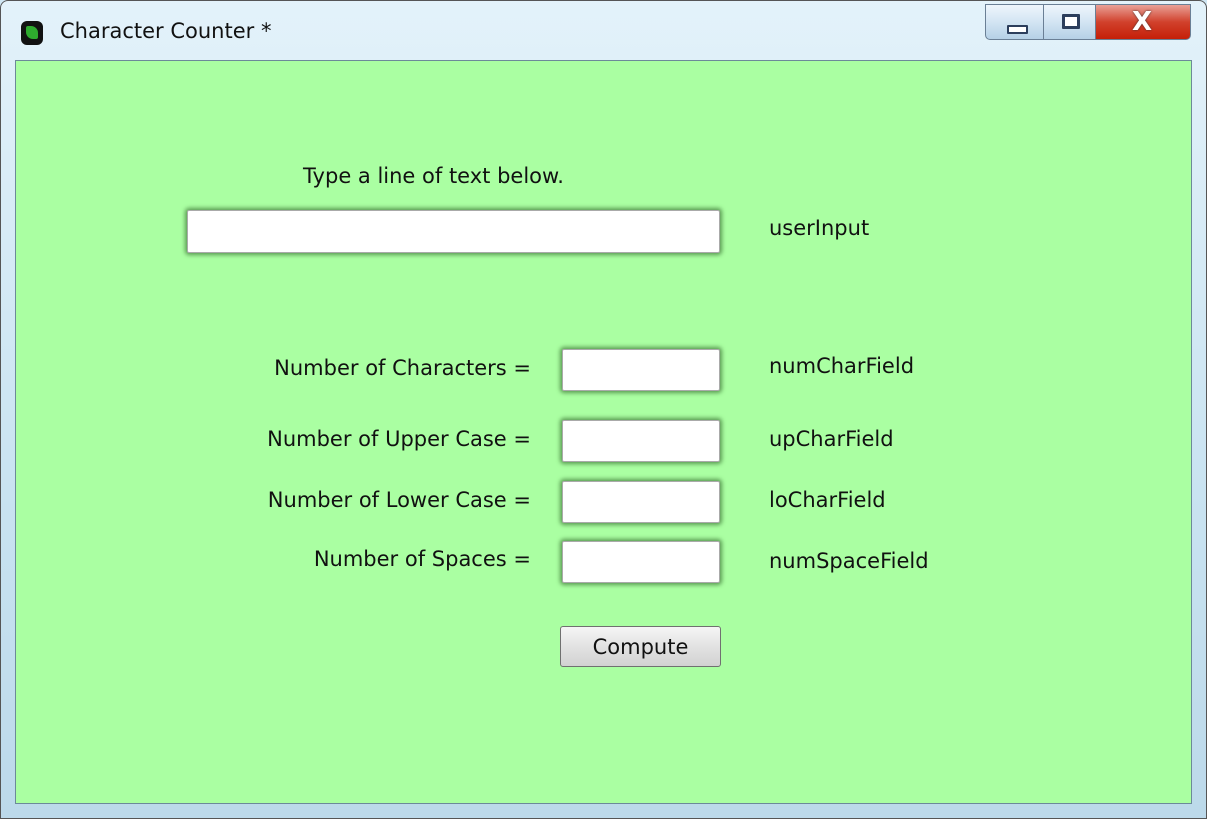  I want to click on minimize-icon, so click(1017, 29).